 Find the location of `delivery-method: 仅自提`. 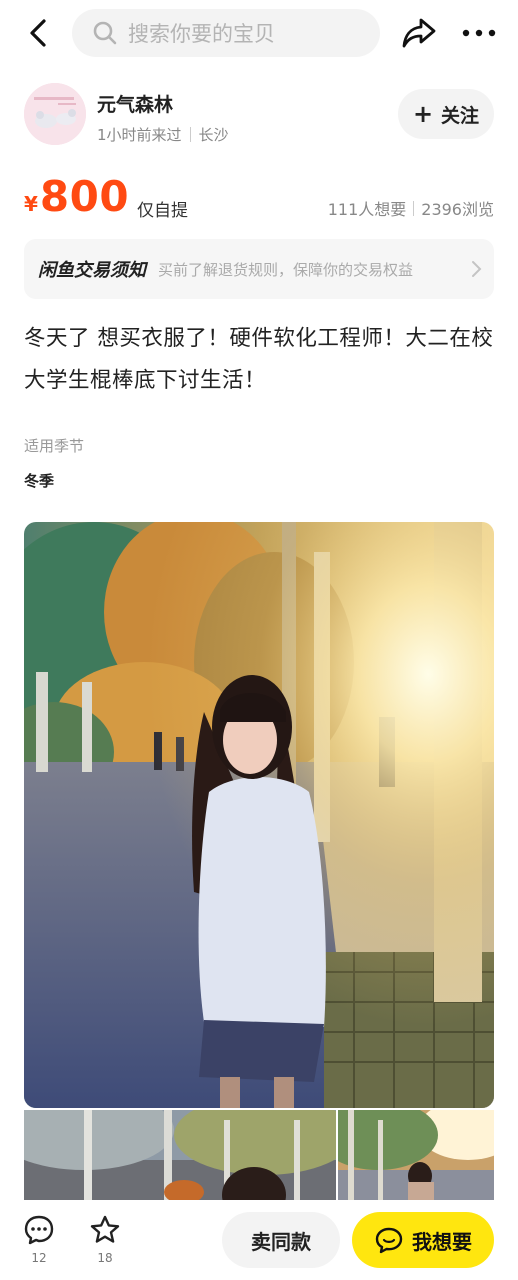

delivery-method: 仅自提 is located at coordinates (162, 211).